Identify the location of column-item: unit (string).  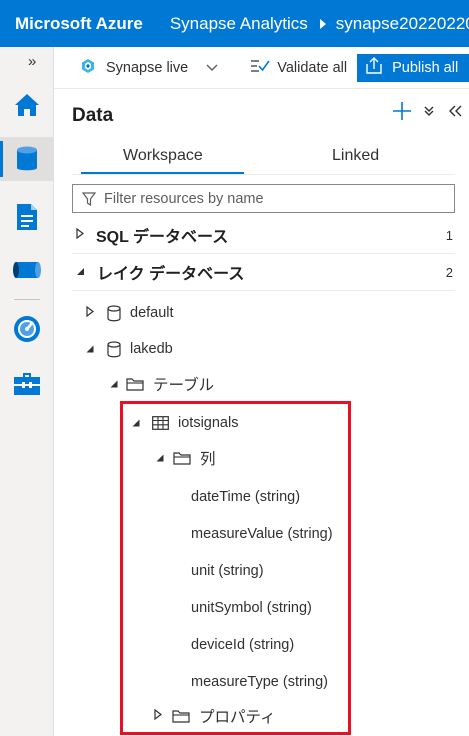
(227, 571).